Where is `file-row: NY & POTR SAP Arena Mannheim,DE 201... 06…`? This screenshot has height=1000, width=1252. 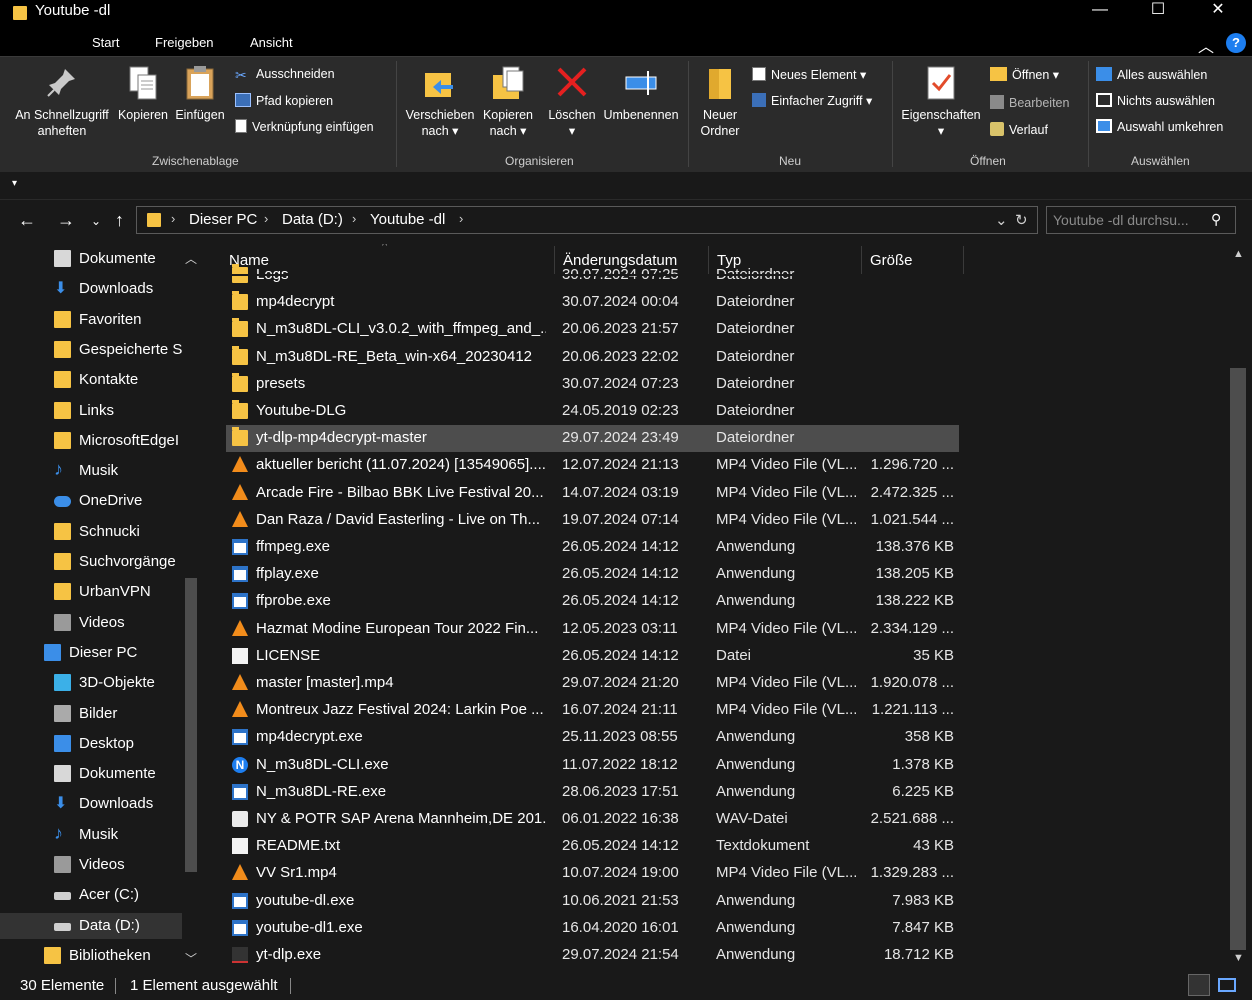 file-row: NY & POTR SAP Arena Mannheim,DE 201... 06… is located at coordinates (592, 819).